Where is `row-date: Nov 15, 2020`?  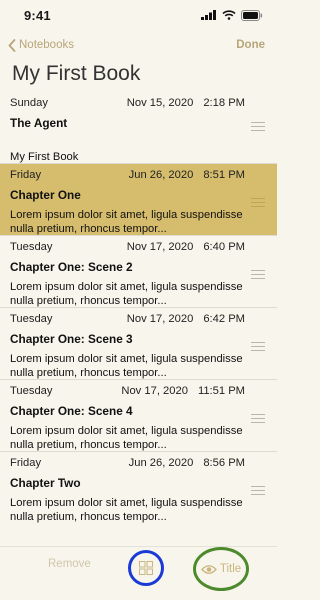
row-date: Nov 15, 2020 is located at coordinates (160, 103).